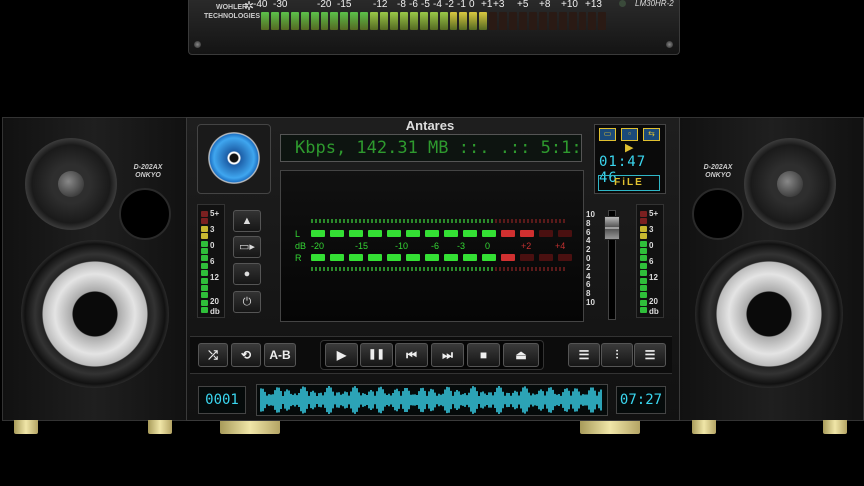  Describe the element at coordinates (654, 311) in the screenshot. I see `side-meter-label: db` at that location.